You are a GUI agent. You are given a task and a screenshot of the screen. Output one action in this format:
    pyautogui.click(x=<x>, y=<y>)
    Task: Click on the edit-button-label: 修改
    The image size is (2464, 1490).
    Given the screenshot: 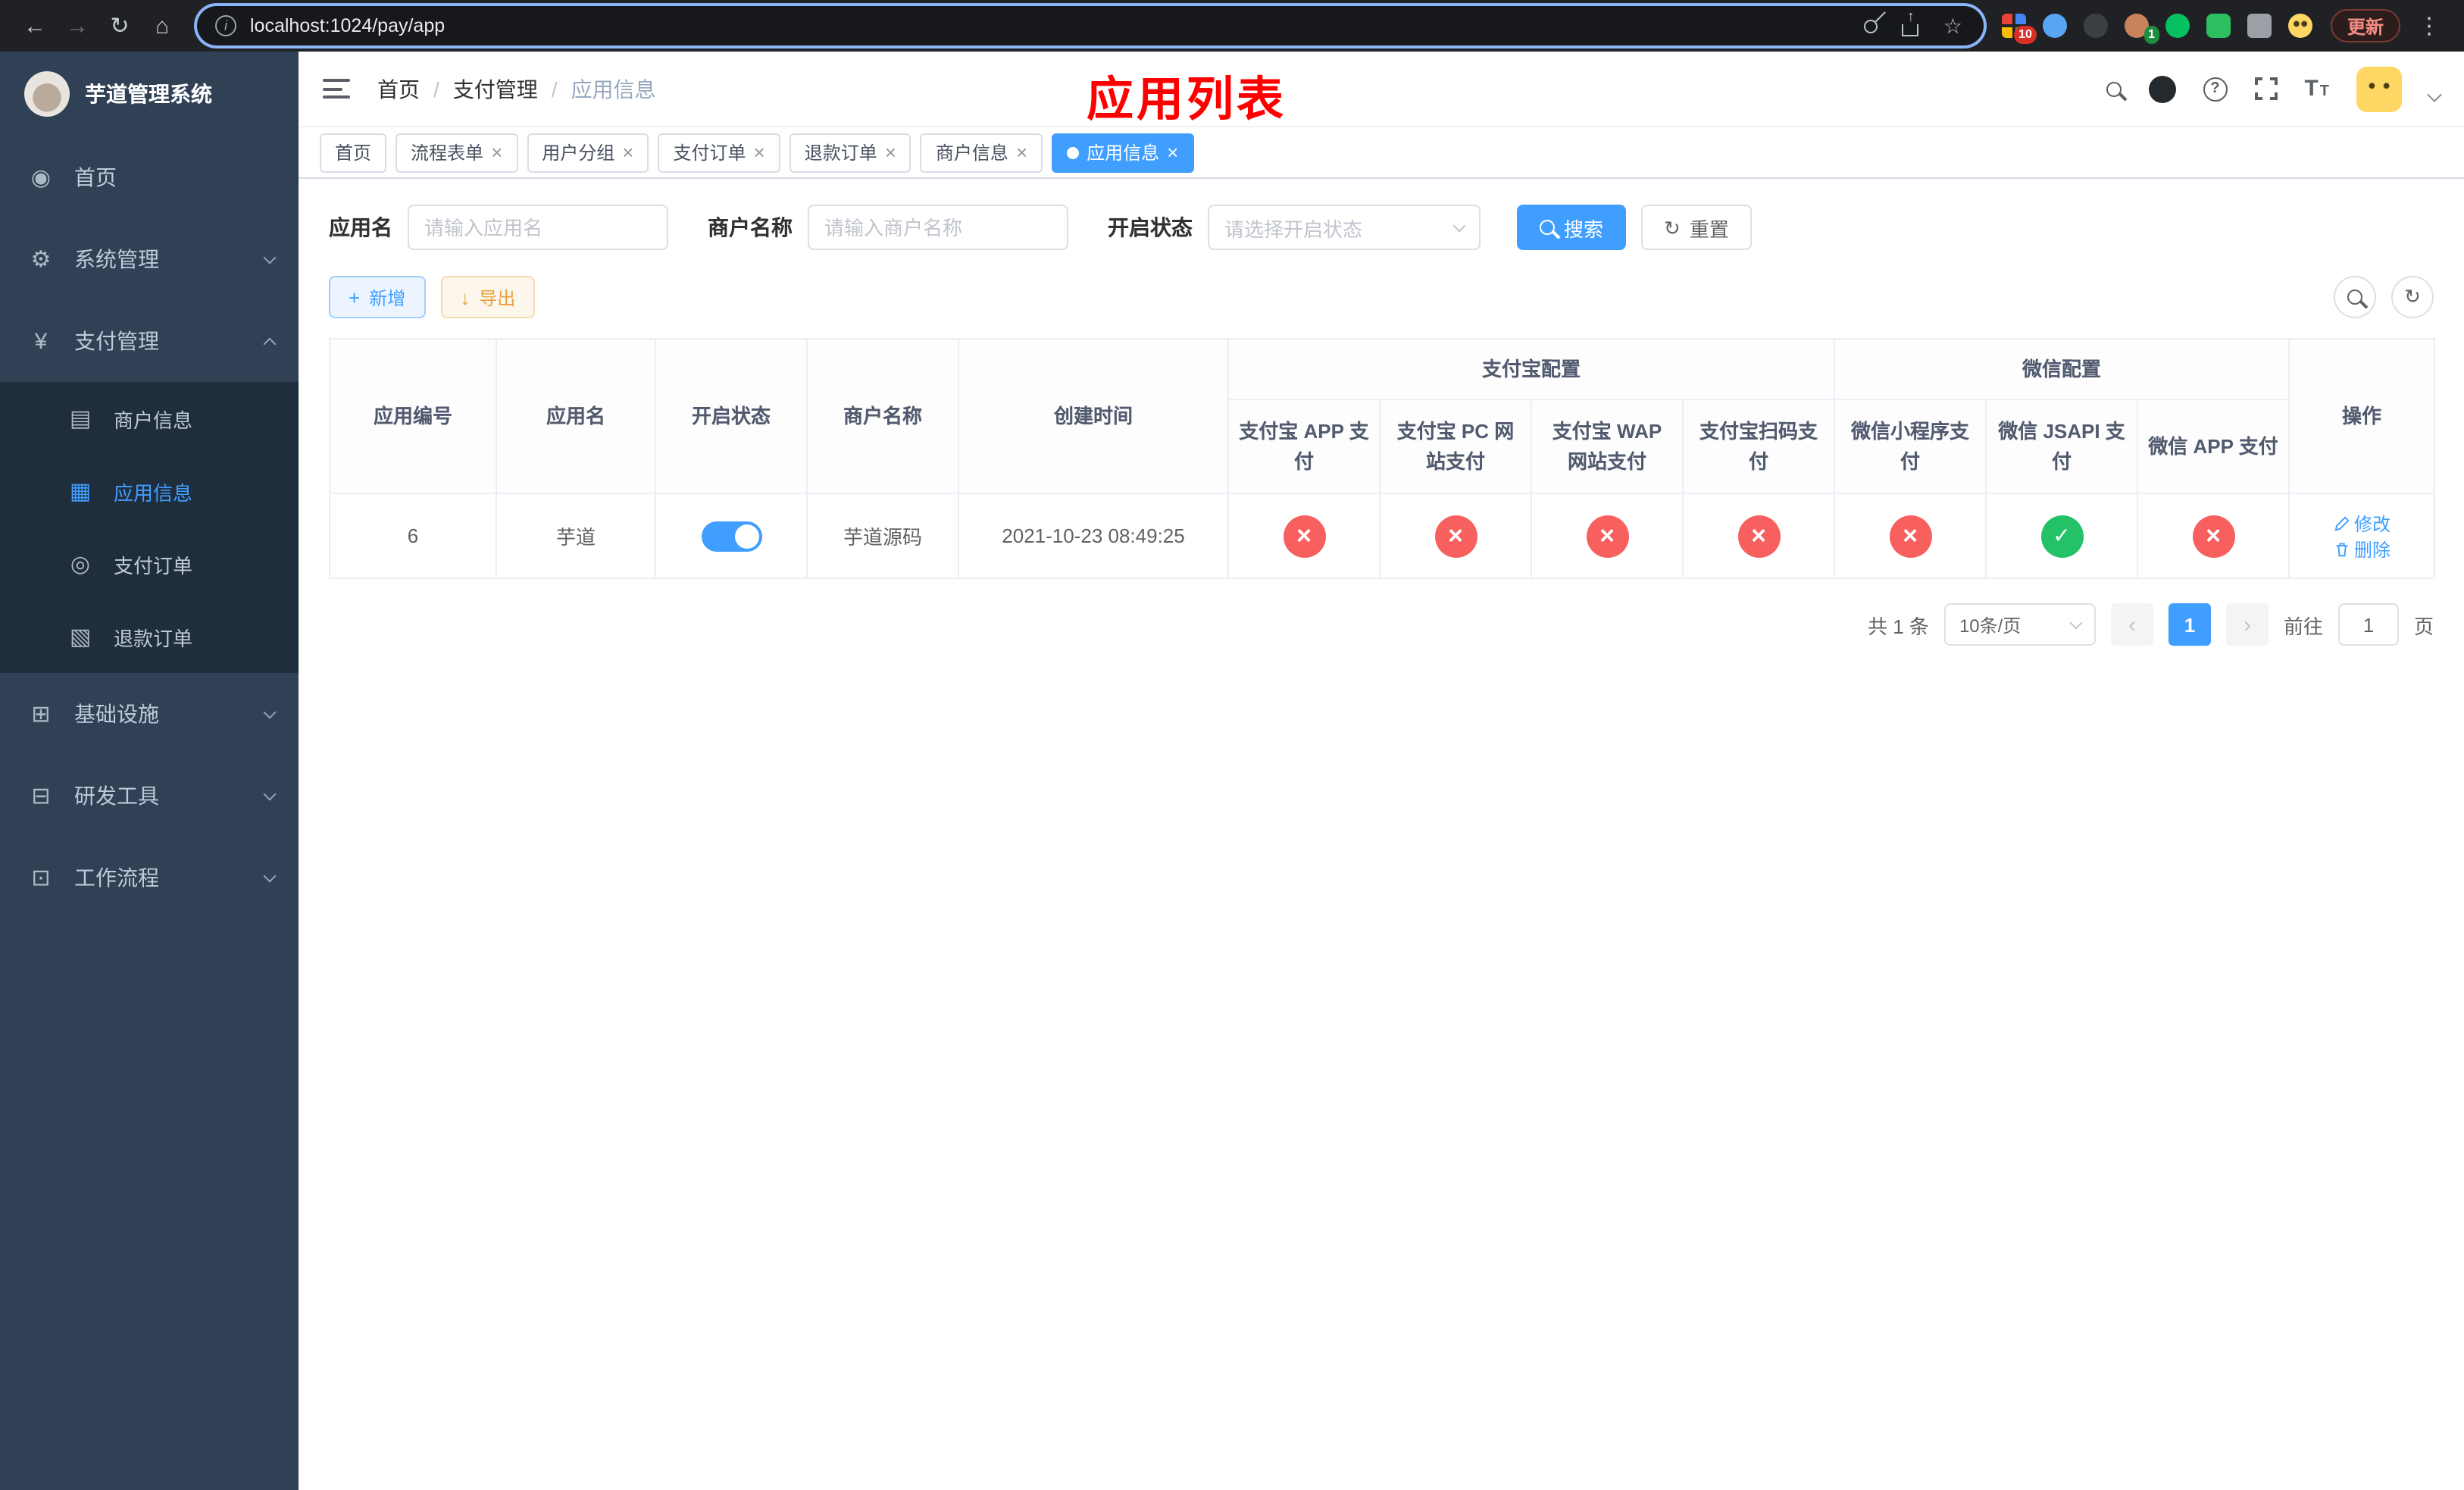 What is the action you would take?
    pyautogui.click(x=2372, y=523)
    